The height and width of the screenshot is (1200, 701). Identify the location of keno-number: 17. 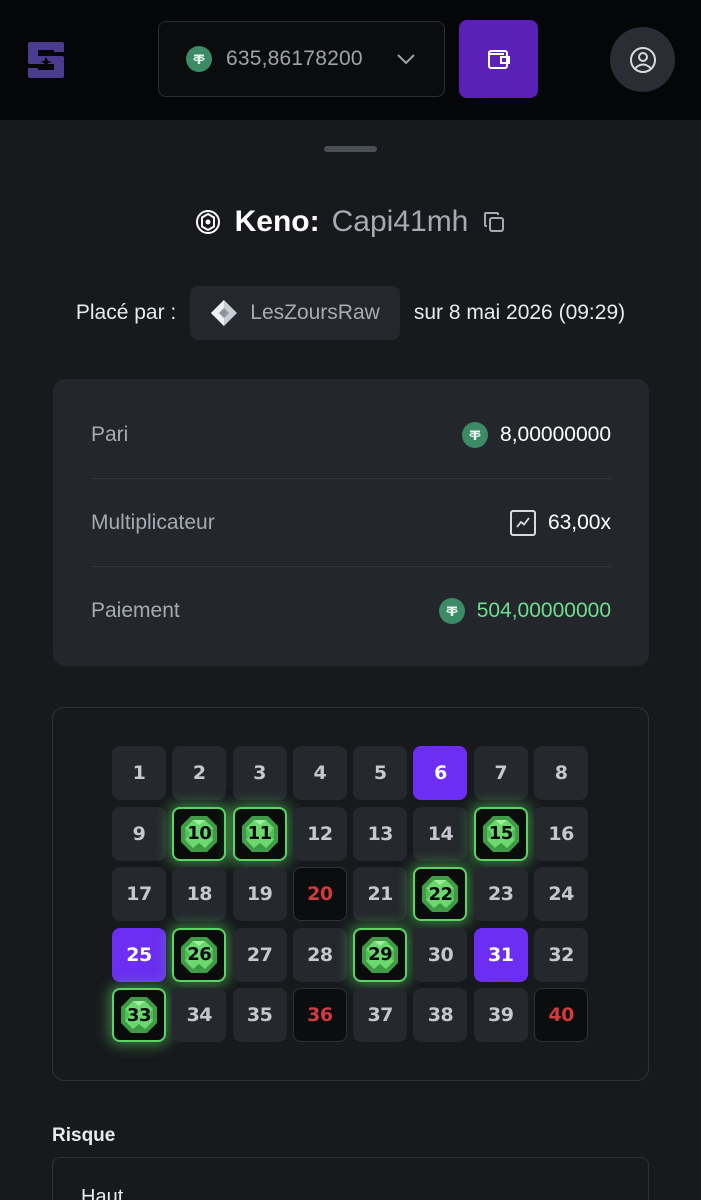
(139, 894).